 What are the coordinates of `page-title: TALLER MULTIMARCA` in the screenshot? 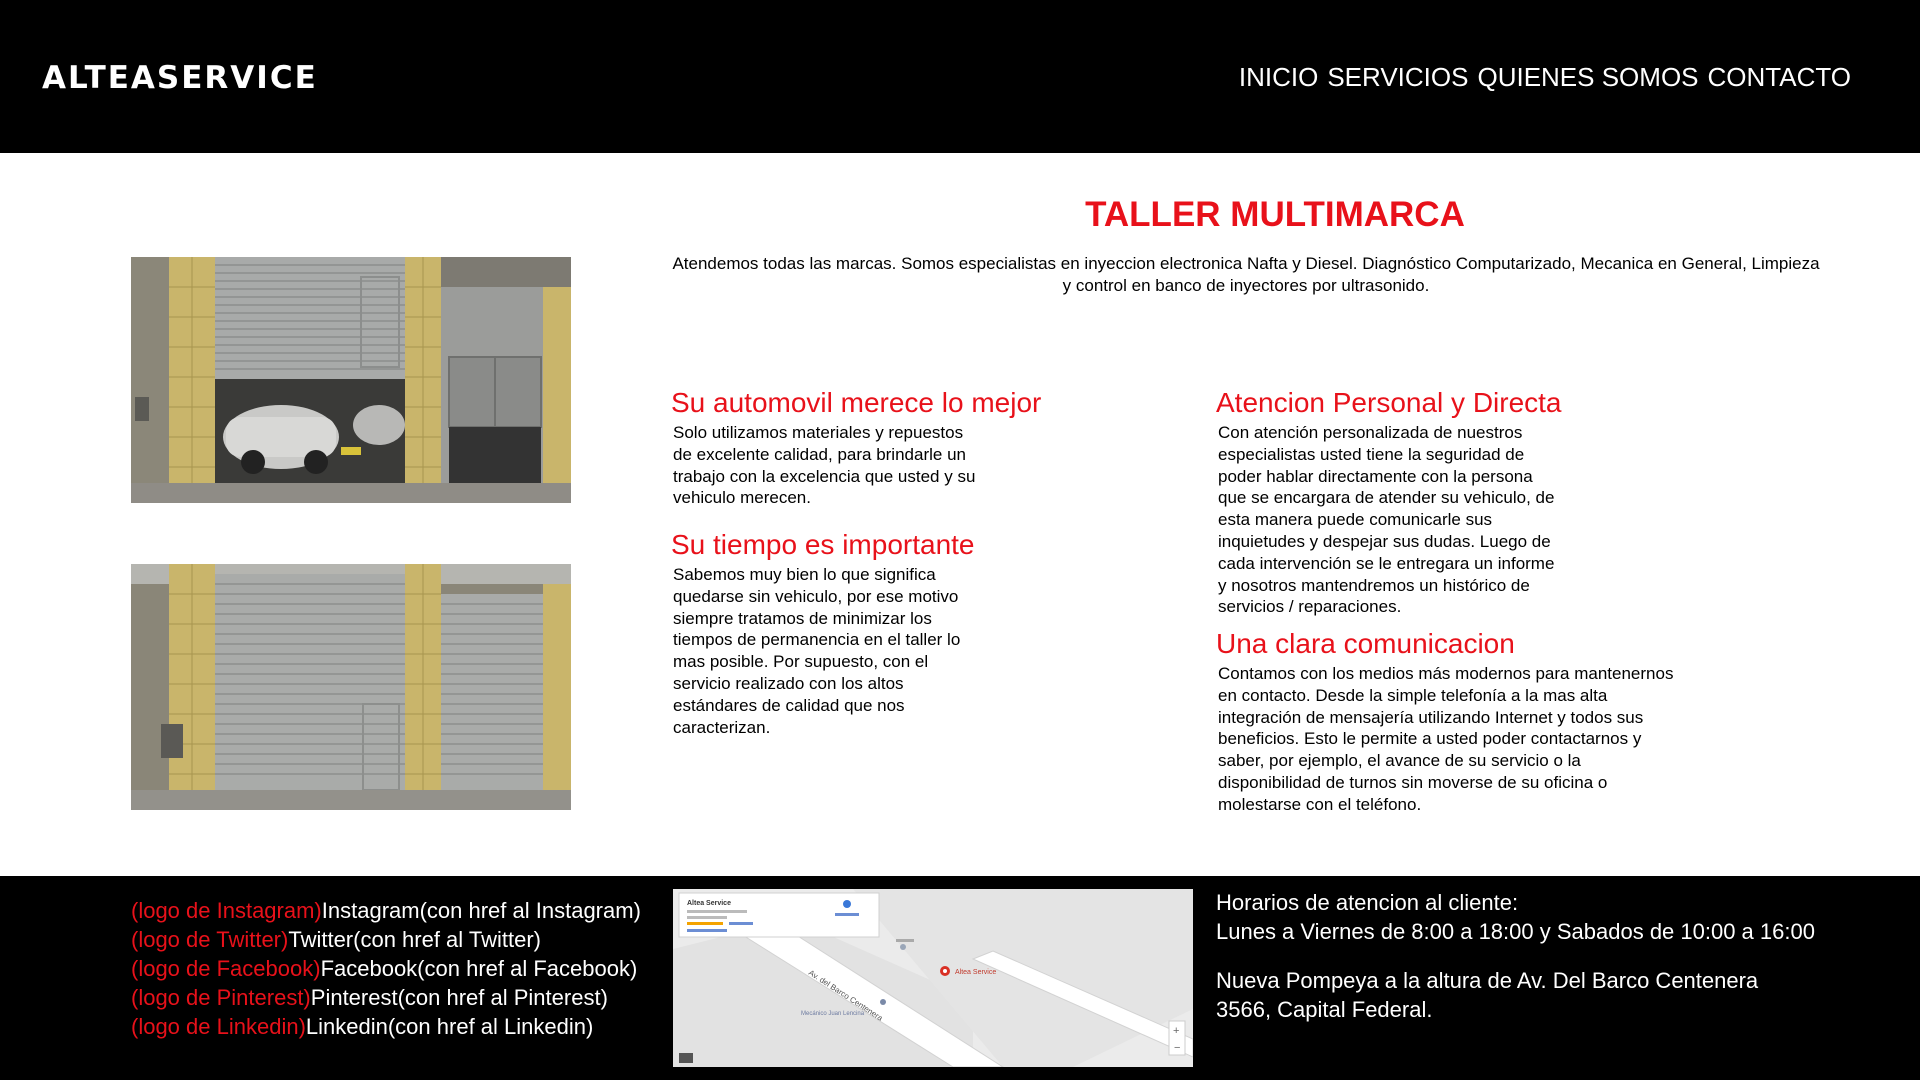 It's located at (1275, 214).